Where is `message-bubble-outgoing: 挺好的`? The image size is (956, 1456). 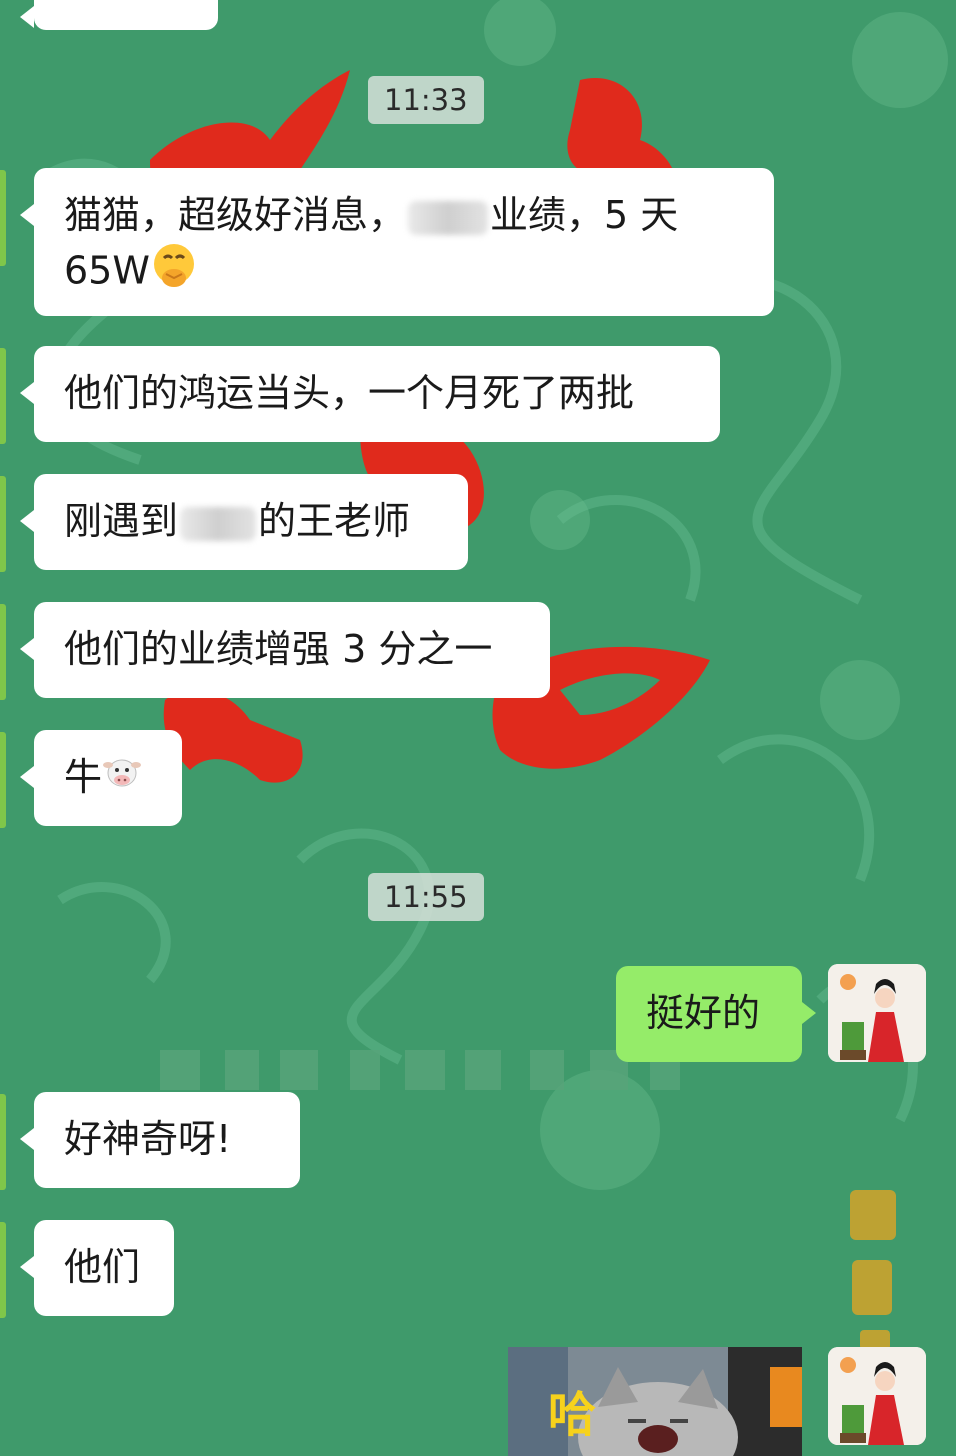
message-bubble-outgoing: 挺好的 is located at coordinates (716, 1014).